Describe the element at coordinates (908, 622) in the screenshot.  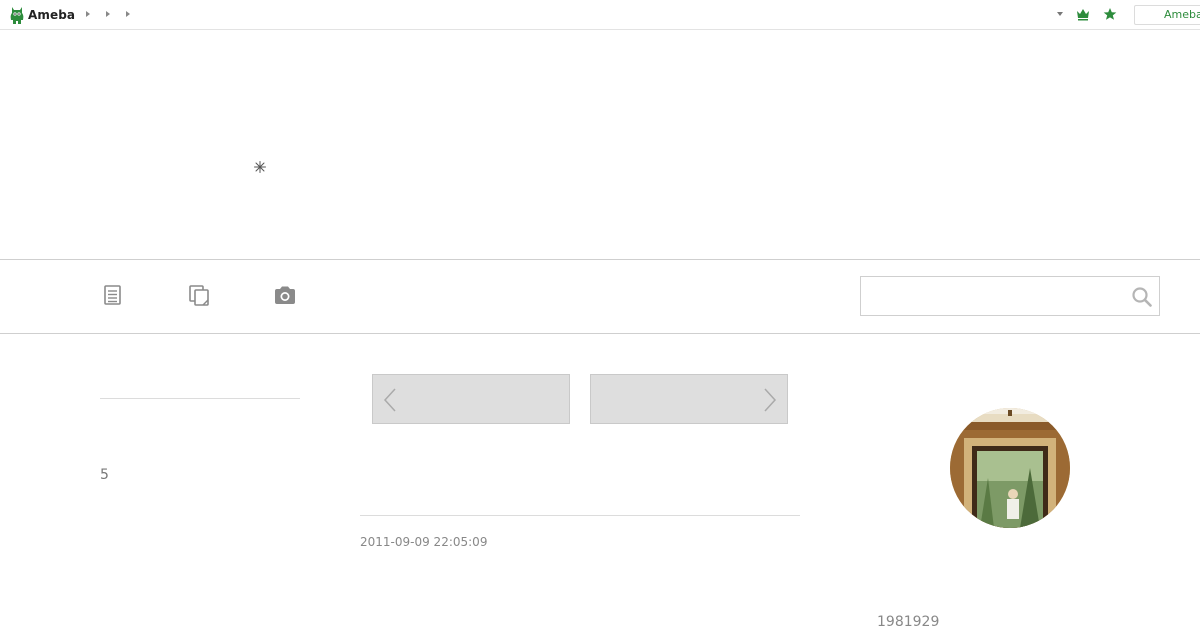
I see `profile-id: 1981929` at that location.